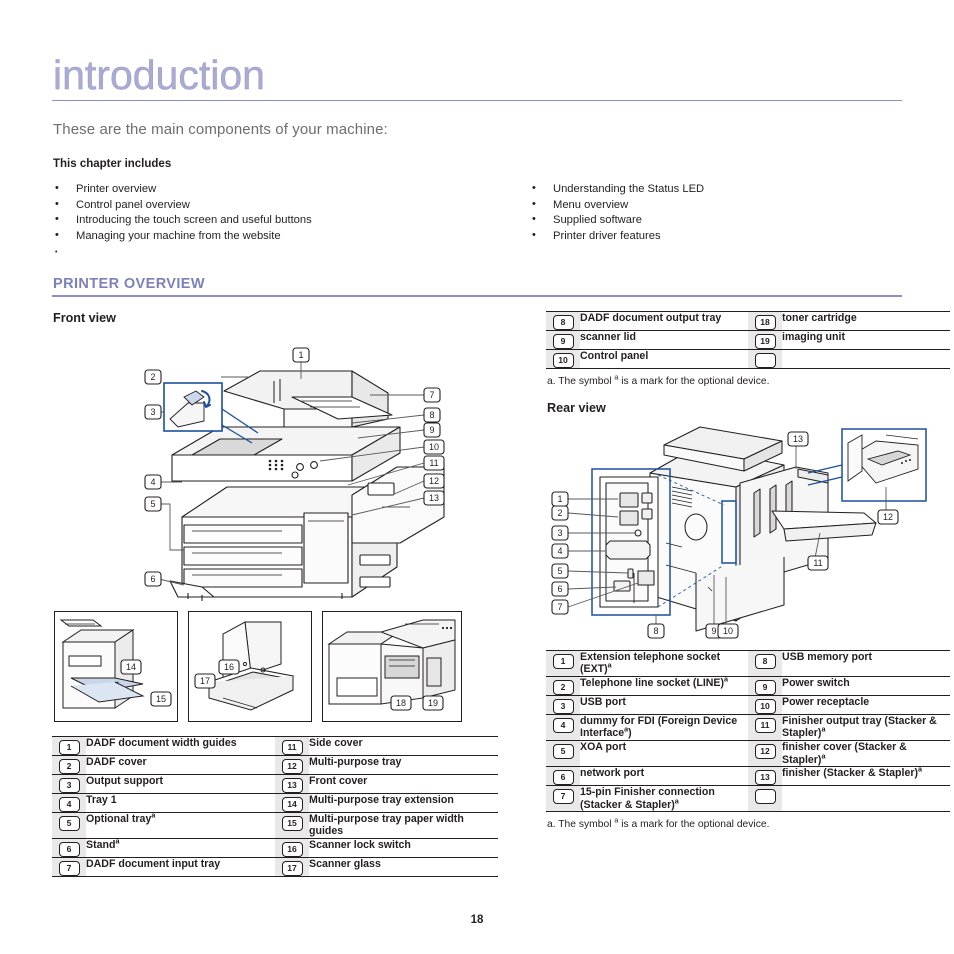 The width and height of the screenshot is (954, 954). I want to click on legend-label-cell: DADF cover, so click(180, 764).